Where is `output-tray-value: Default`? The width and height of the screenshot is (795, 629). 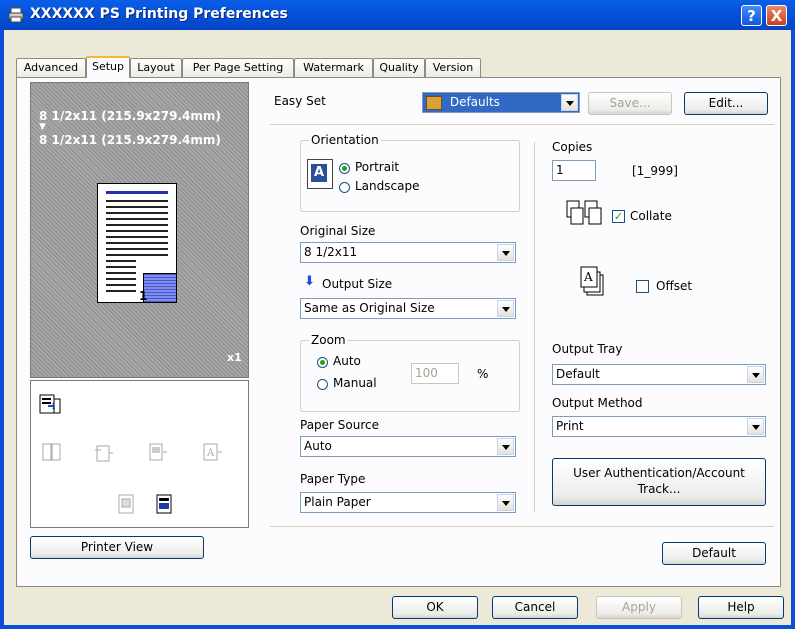 output-tray-value: Default is located at coordinates (578, 374).